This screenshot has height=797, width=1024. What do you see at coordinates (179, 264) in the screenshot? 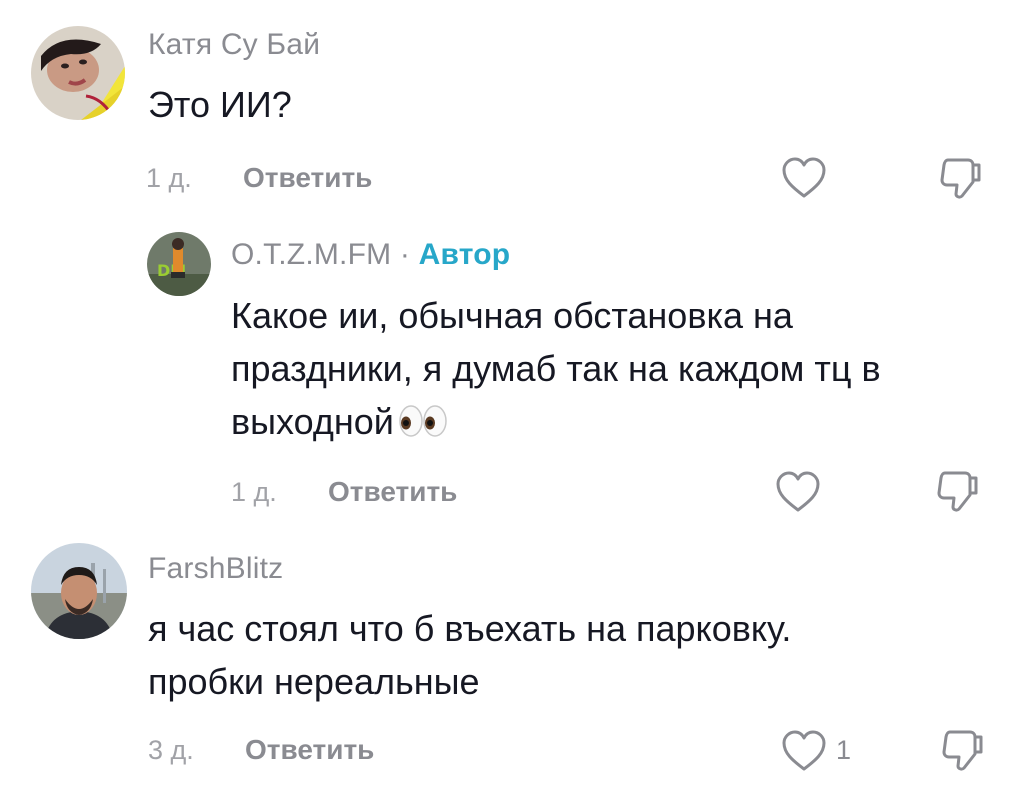
I see `avatar: DM` at bounding box center [179, 264].